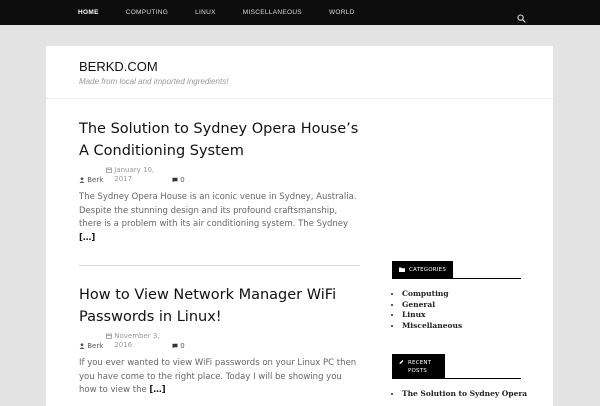  I want to click on pencil-icon, so click(401, 362).